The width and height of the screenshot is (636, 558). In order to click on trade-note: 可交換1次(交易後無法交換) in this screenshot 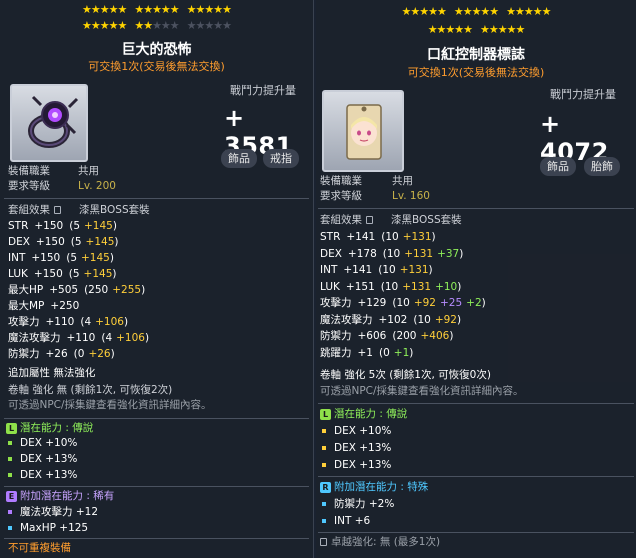, I will do `click(476, 72)`.